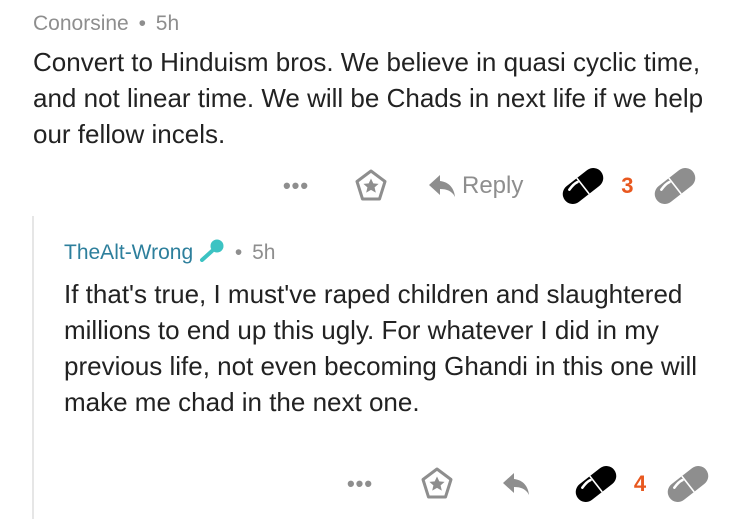  I want to click on comment-actions: ••• Reply 3, so click(488, 186).